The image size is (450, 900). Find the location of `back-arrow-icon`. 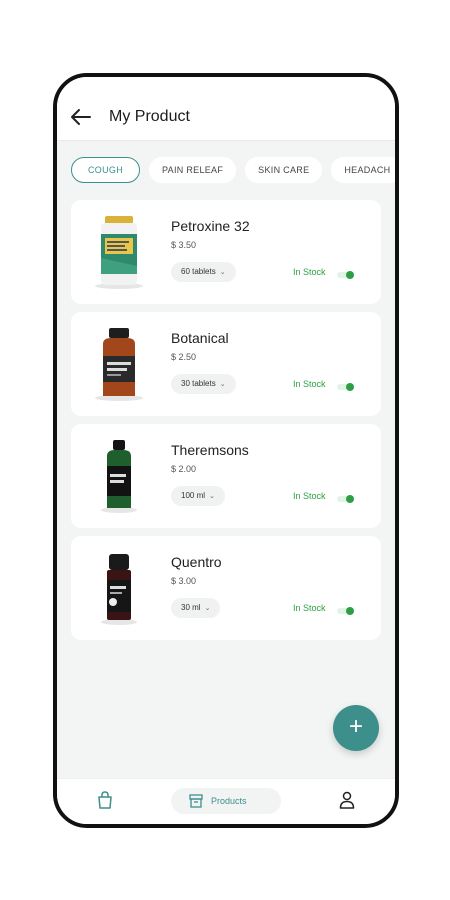

back-arrow-icon is located at coordinates (81, 117).